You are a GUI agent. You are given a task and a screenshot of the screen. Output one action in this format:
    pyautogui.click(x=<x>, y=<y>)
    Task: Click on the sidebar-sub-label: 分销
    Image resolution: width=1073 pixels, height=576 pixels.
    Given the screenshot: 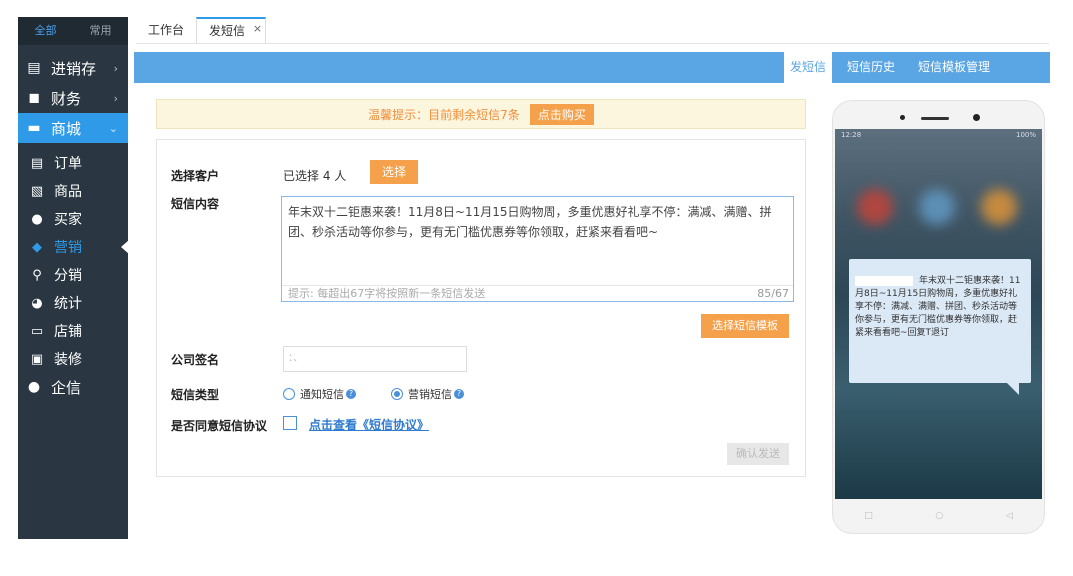 What is the action you would take?
    pyautogui.click(x=68, y=276)
    